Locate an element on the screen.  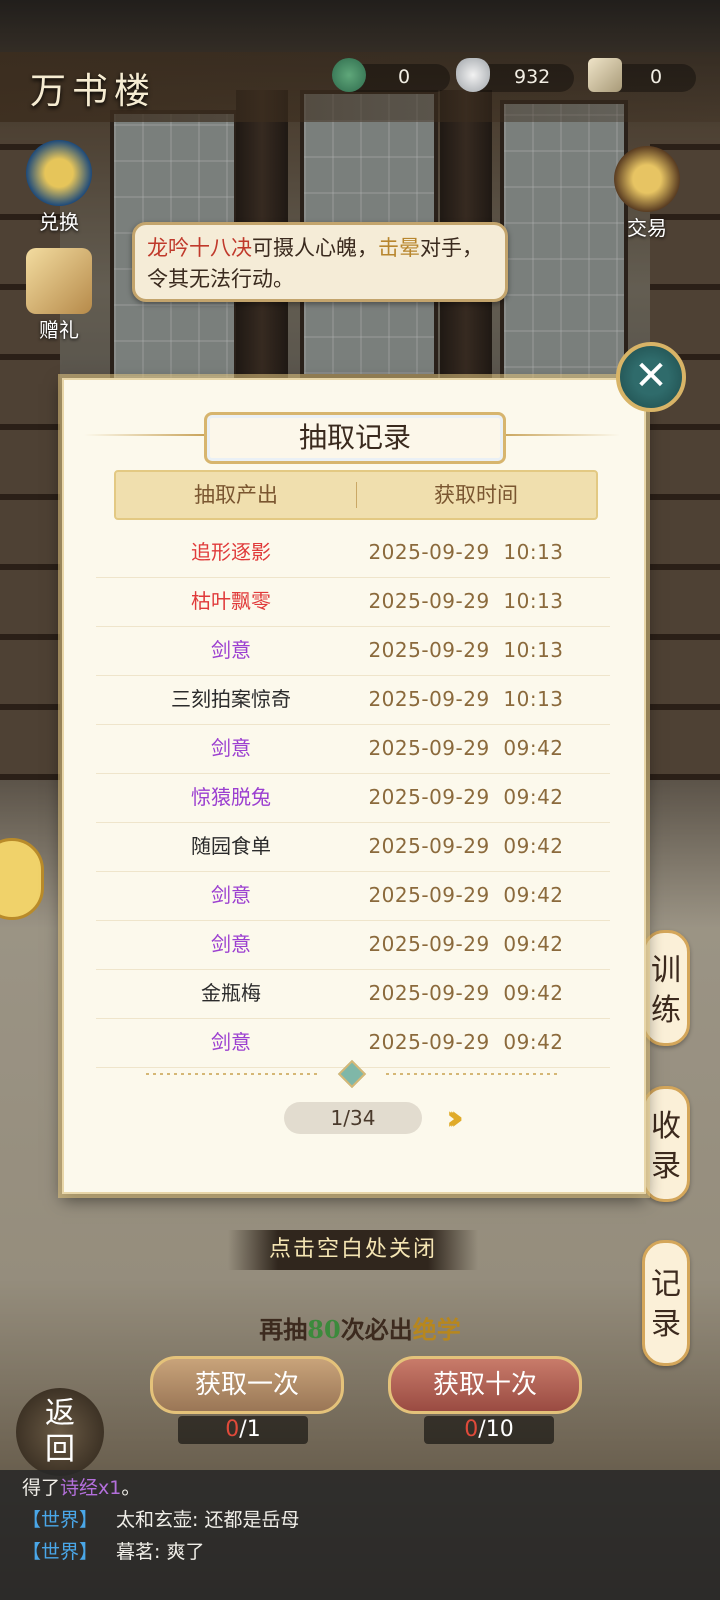
chat-text: 得了 is located at coordinates (41, 1488).